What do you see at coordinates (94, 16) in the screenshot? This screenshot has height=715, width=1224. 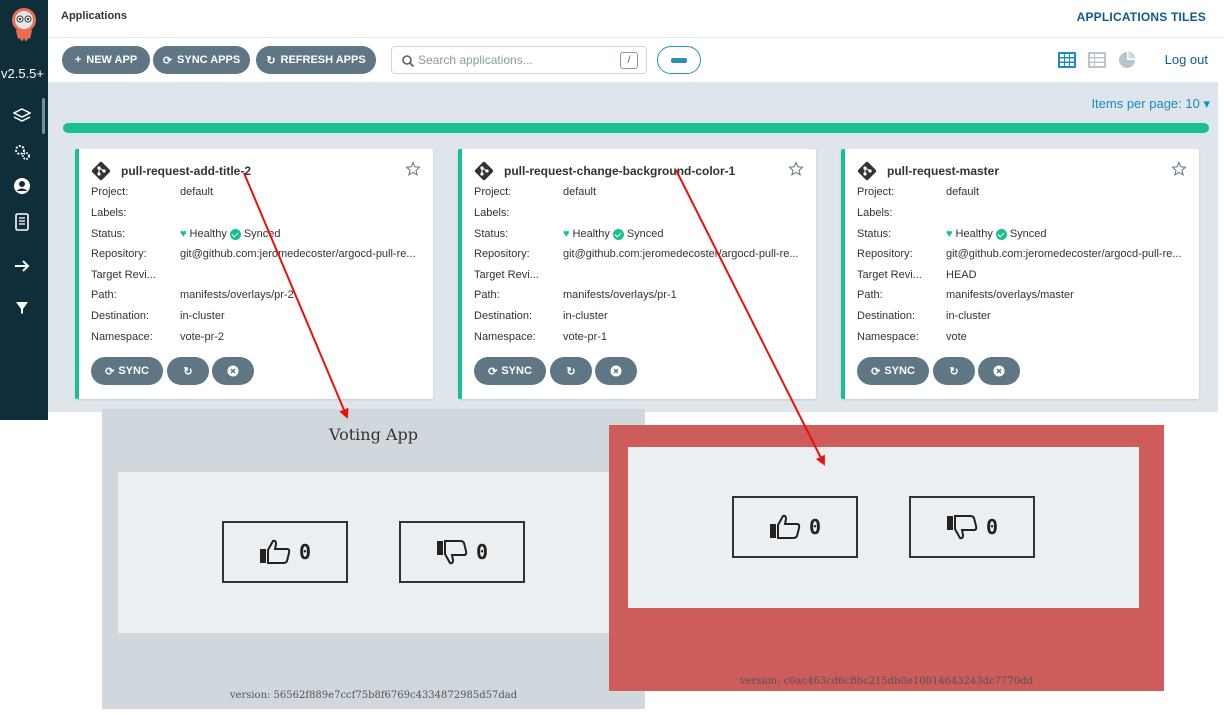 I see `breadcrumb: Applications` at bounding box center [94, 16].